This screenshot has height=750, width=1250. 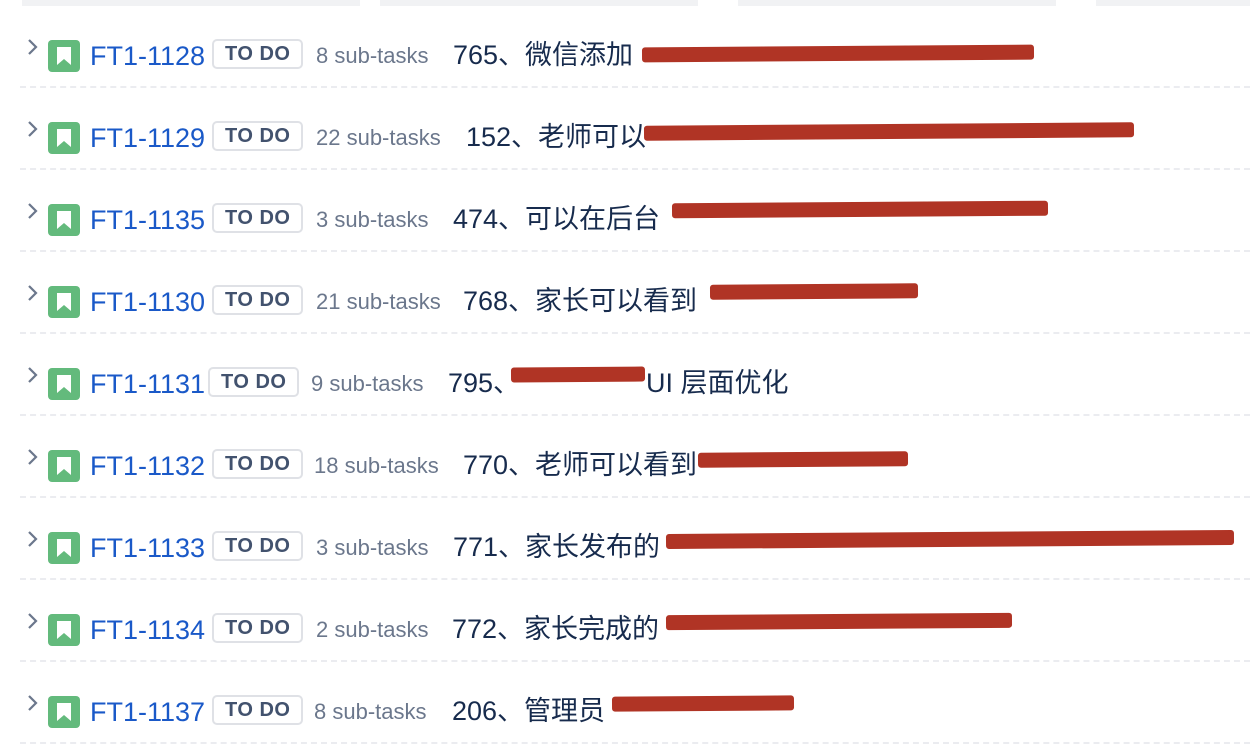 What do you see at coordinates (555, 629) in the screenshot?
I see `issue-summary: 772、家长完成的` at bounding box center [555, 629].